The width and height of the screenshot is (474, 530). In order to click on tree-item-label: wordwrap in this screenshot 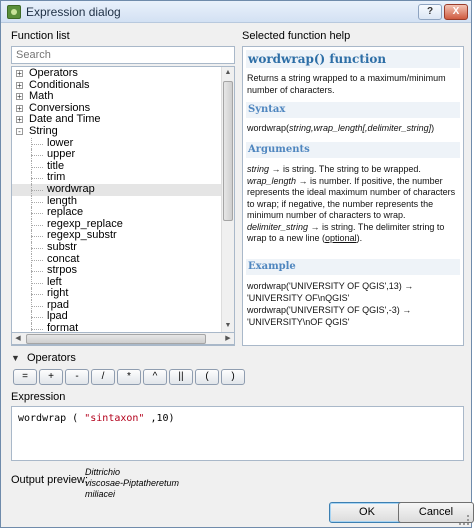, I will do `click(71, 188)`.